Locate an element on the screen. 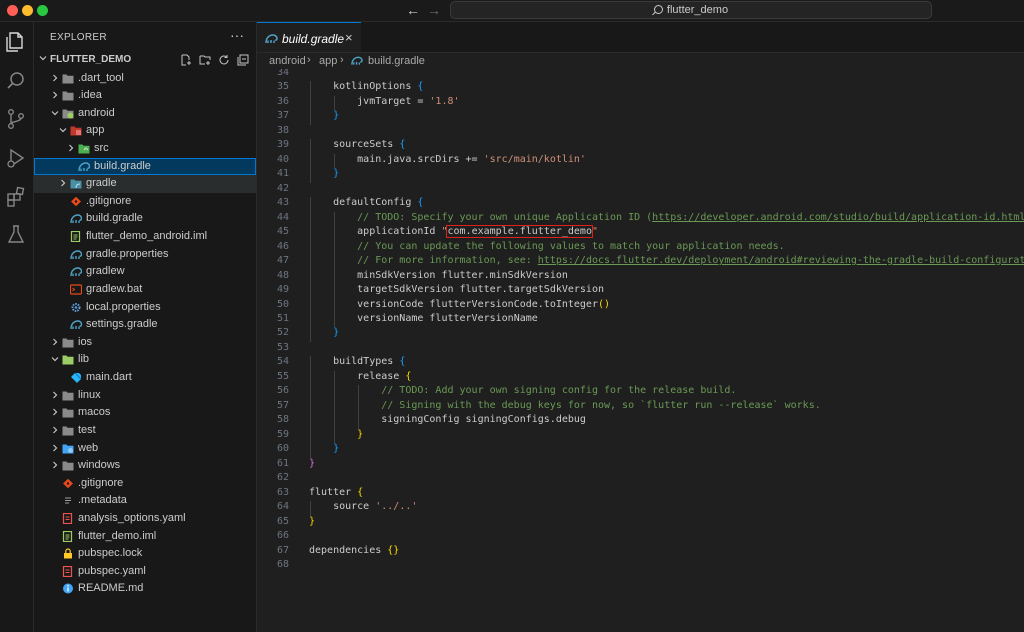 This screenshot has height=632, width=1024. yaml-icon is located at coordinates (67, 571).